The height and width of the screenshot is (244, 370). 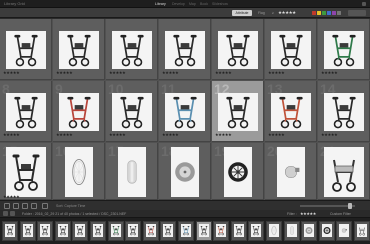 What do you see at coordinates (16, 206) in the screenshot?
I see `loupe-view-icon` at bounding box center [16, 206].